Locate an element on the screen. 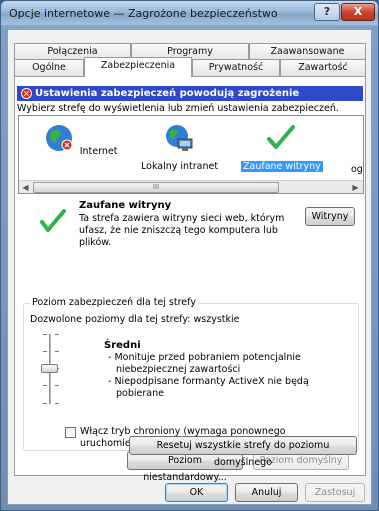 The width and height of the screenshot is (379, 511). protected-mode-checkbox is located at coordinates (70, 432).